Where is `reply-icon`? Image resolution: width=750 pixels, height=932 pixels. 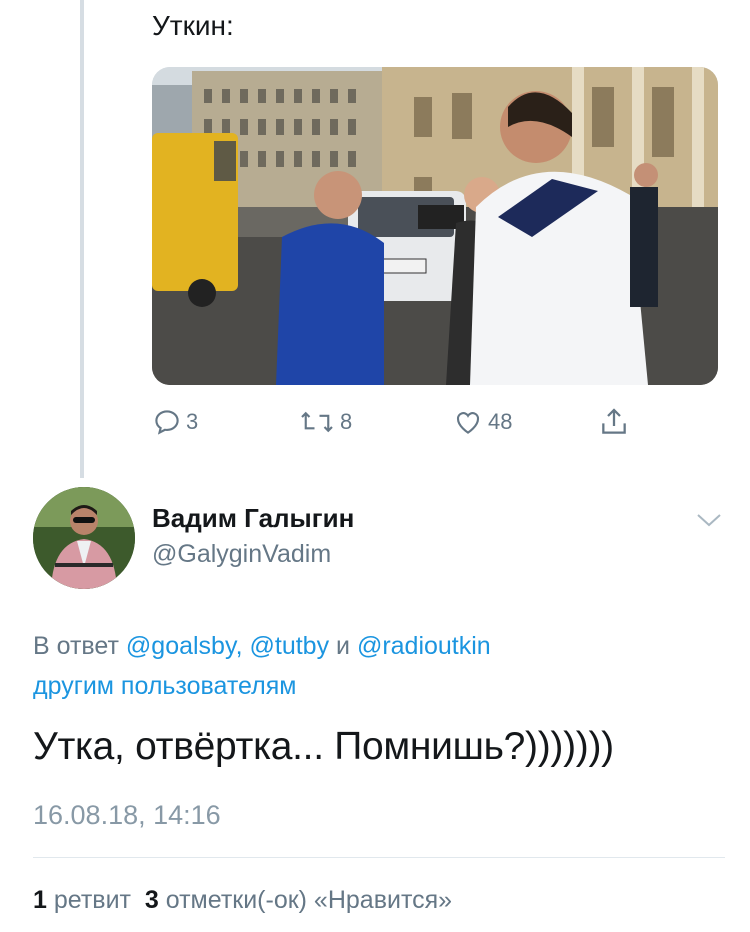
reply-icon is located at coordinates (167, 422).